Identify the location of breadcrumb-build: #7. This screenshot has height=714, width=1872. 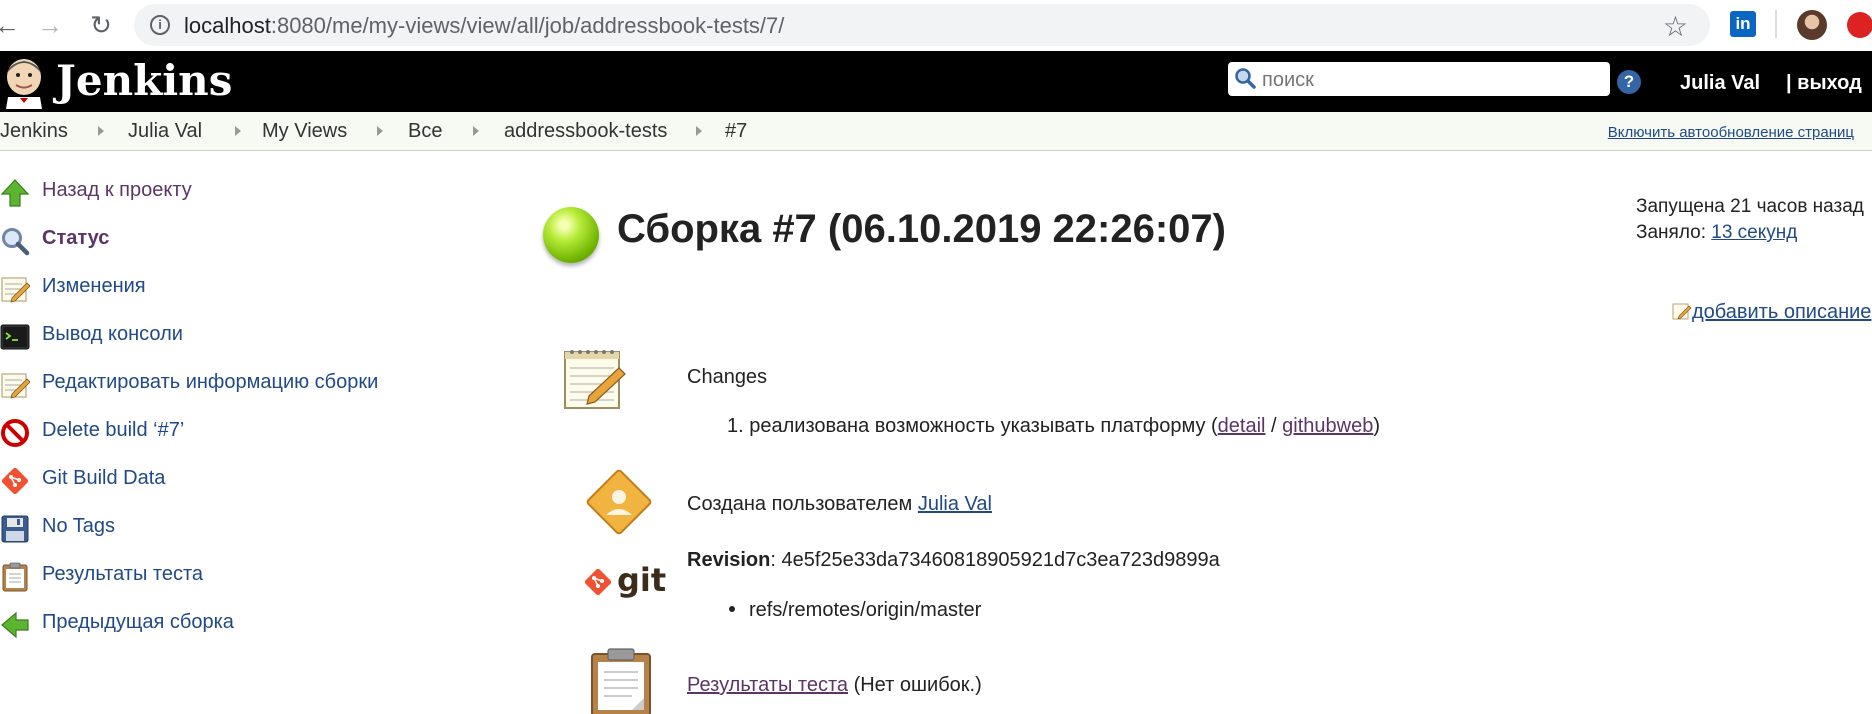
(736, 131).